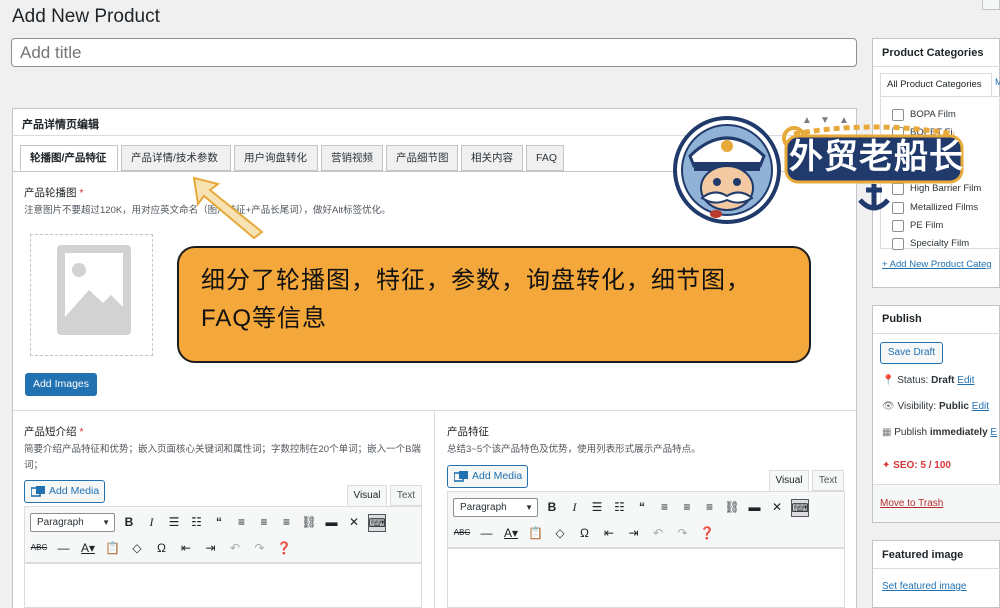 This screenshot has height=608, width=1000. Describe the element at coordinates (789, 480) in the screenshot. I see `visual-tab-right: Visual` at that location.